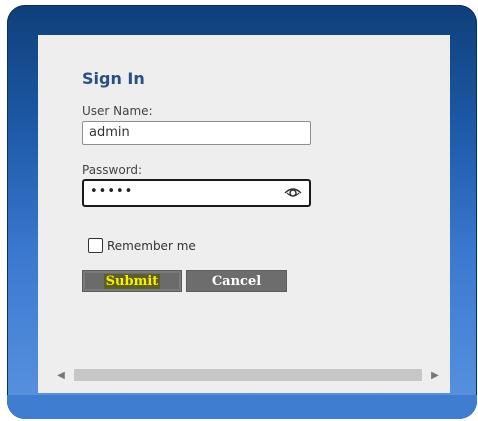 The image size is (478, 421). I want to click on submit-button-label: Submit, so click(132, 281).